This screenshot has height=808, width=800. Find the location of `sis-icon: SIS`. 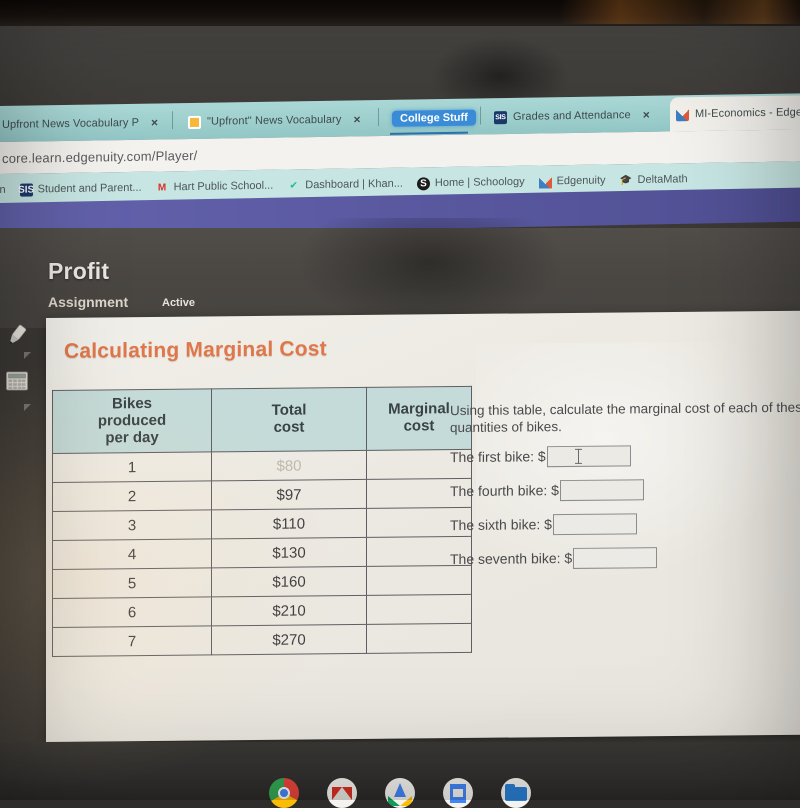

sis-icon: SIS is located at coordinates (500, 117).